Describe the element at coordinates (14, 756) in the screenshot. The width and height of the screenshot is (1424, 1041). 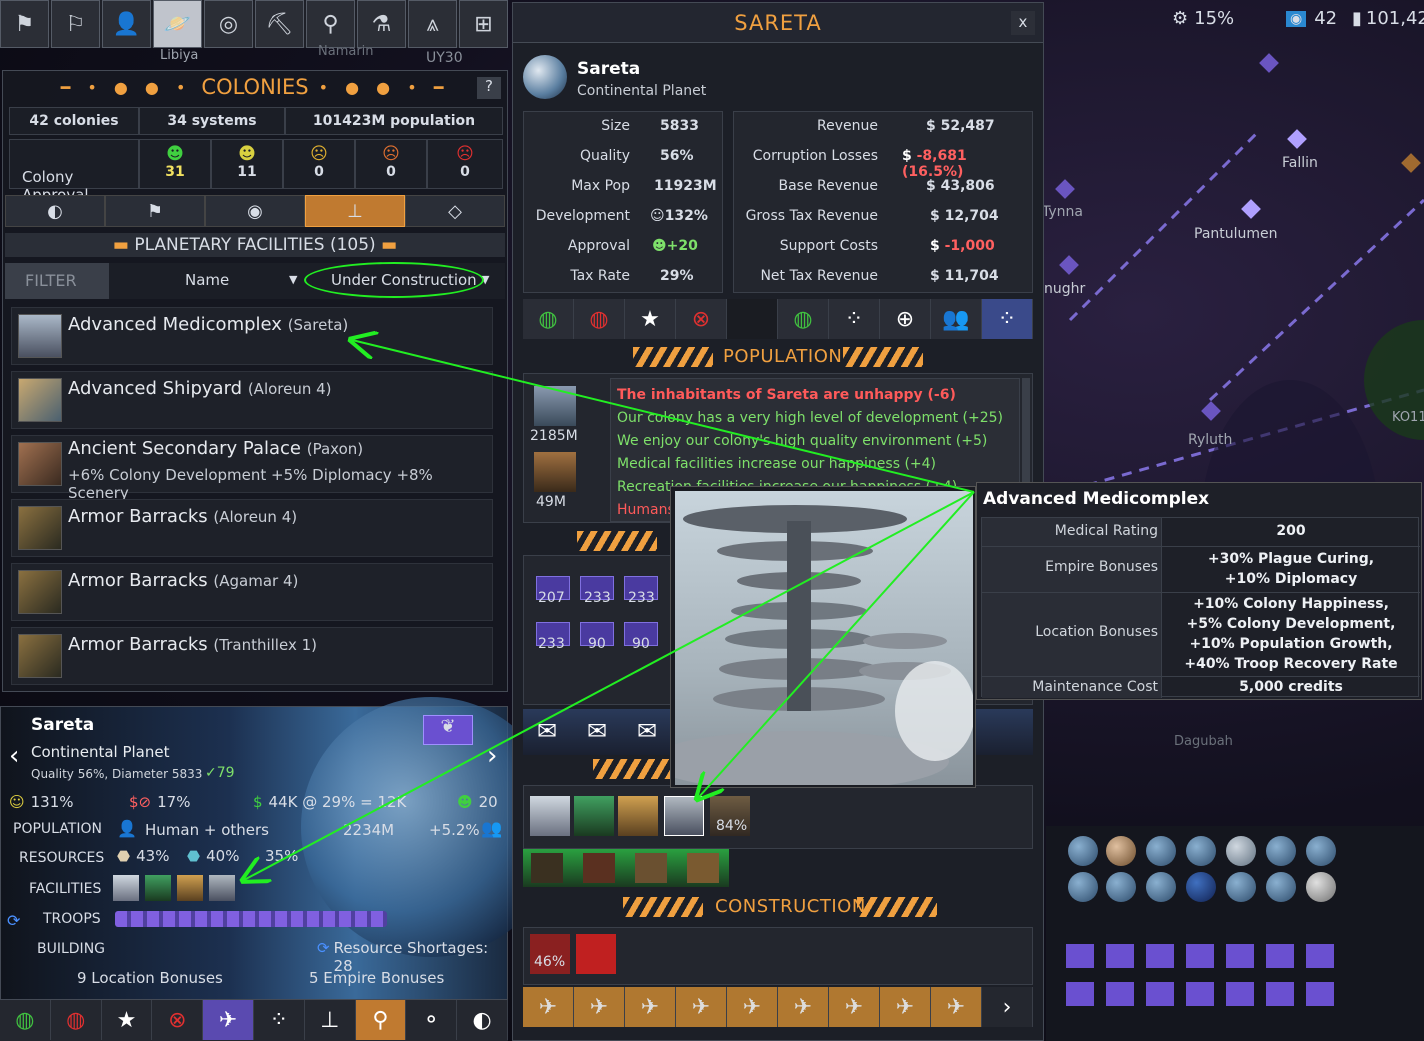
I see `prev-colony-chevron-icon: ‹` at that location.